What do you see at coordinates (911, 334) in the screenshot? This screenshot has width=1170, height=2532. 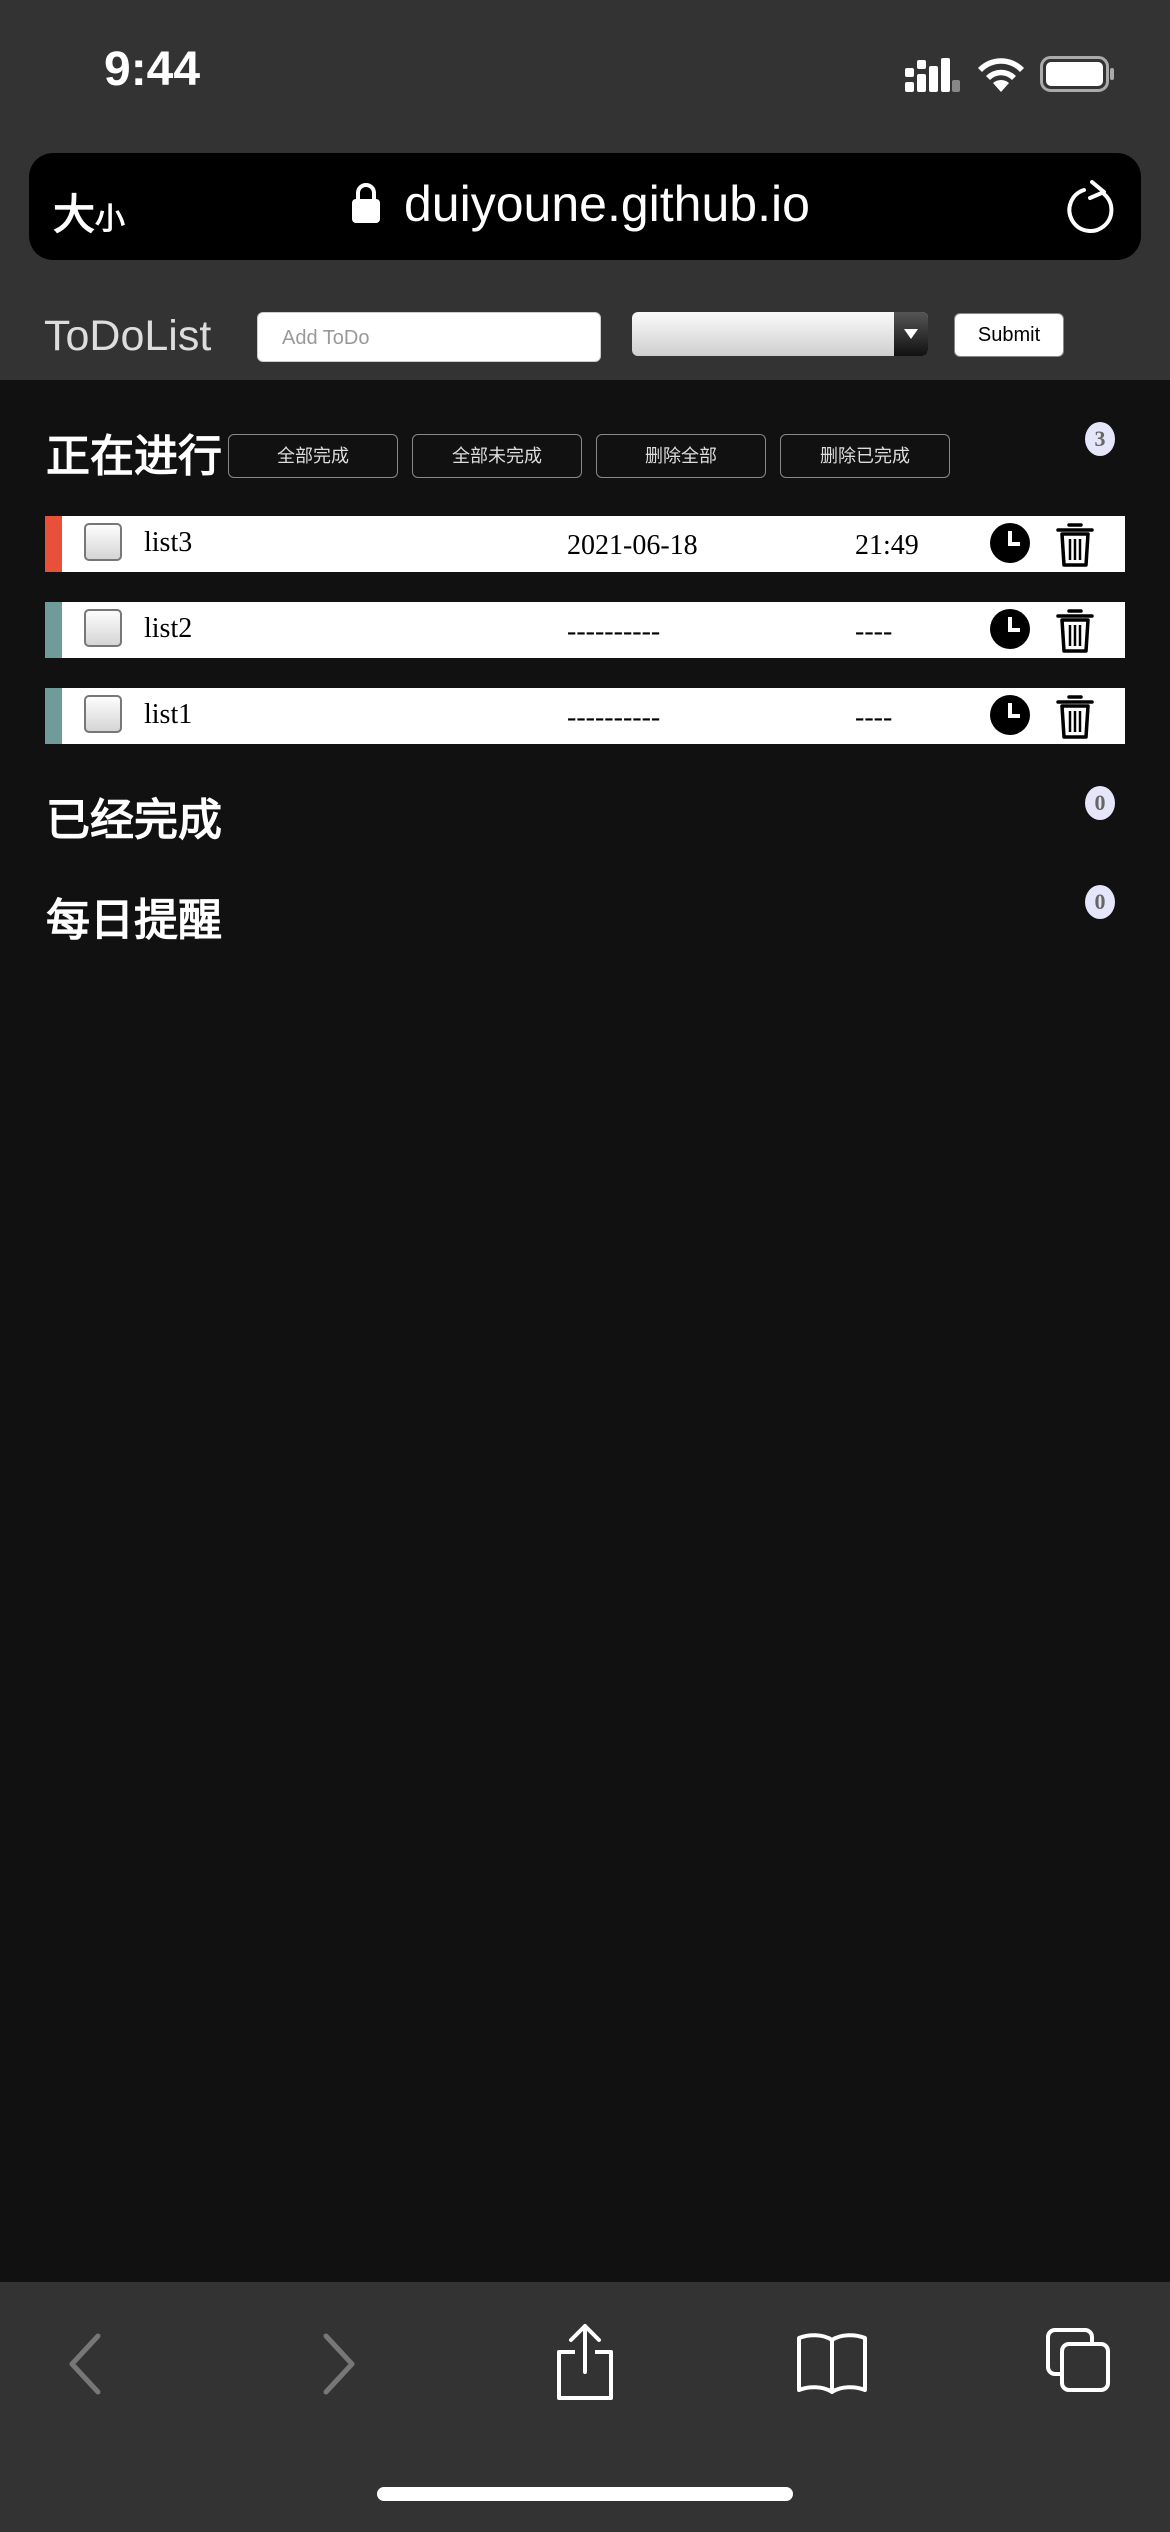 I see `chevron-down-icon` at bounding box center [911, 334].